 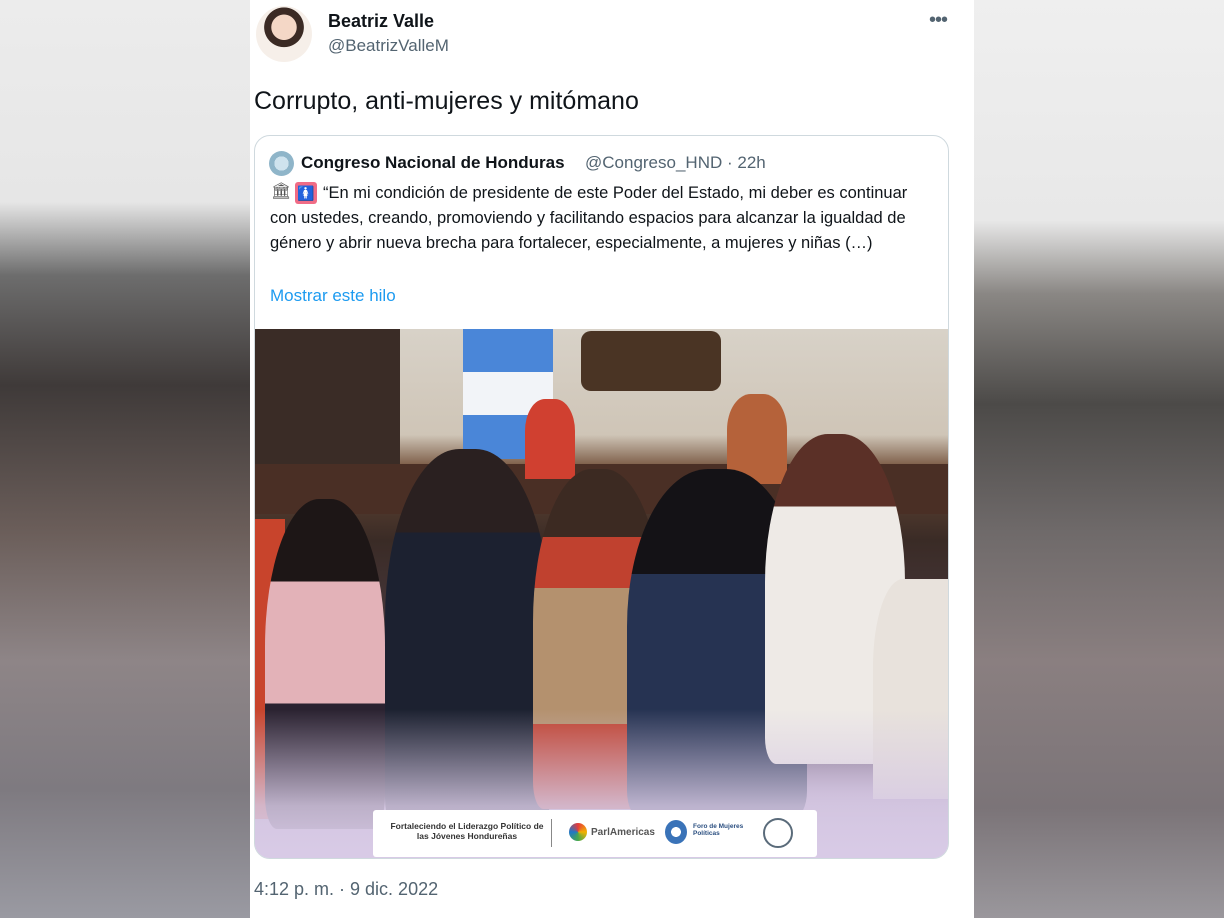 I want to click on congreso-seal-icon, so click(x=778, y=833).